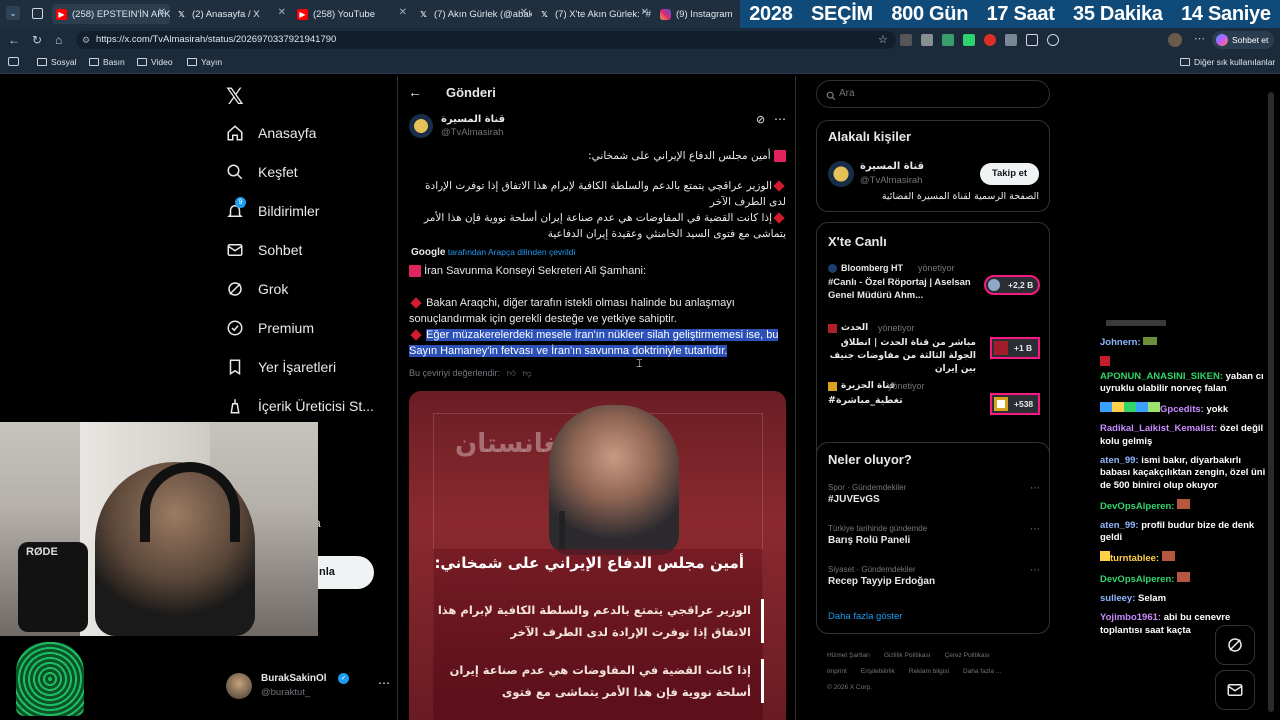 Image resolution: width=1280 pixels, height=720 pixels. What do you see at coordinates (14, 40) in the screenshot?
I see `back-icon: ←` at bounding box center [14, 40].